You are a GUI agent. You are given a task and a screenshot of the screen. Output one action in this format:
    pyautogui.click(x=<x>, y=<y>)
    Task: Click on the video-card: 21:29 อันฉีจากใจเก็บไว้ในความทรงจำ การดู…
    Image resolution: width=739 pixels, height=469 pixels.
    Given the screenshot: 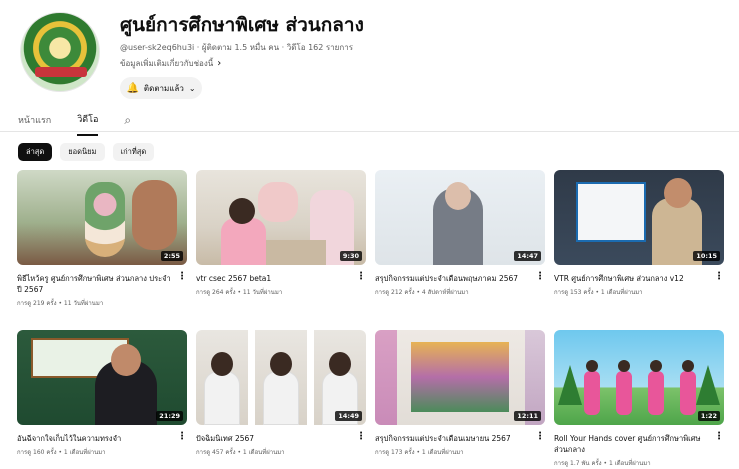 What is the action you would take?
    pyautogui.click(x=102, y=393)
    